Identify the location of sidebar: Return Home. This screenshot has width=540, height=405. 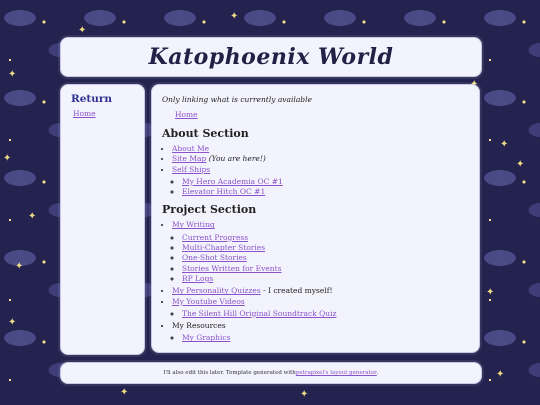
(102, 219).